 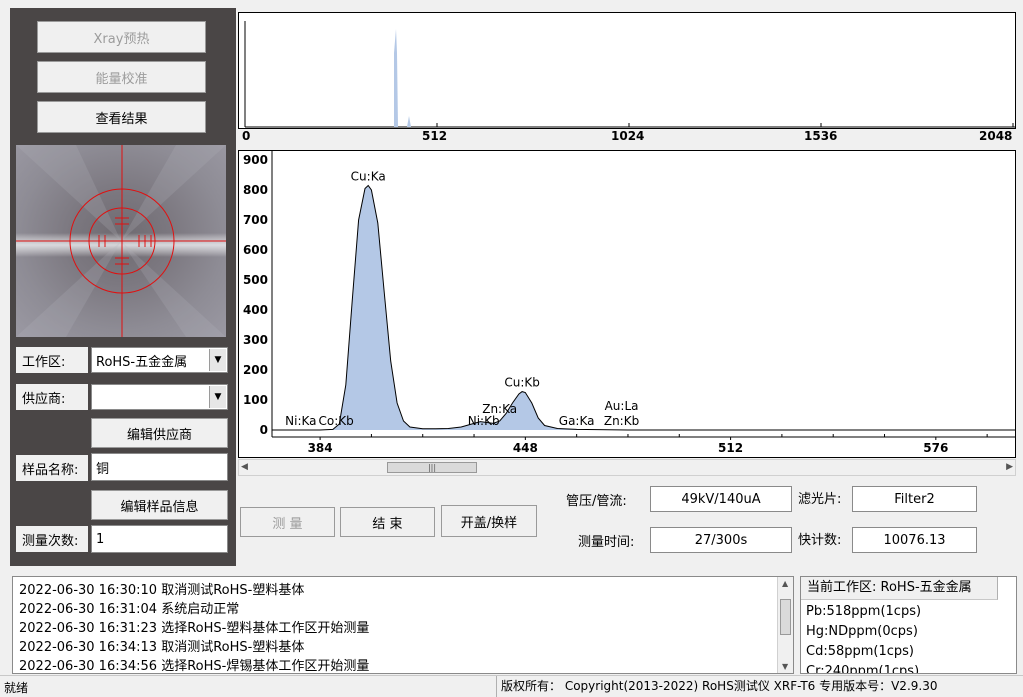 I want to click on overview-tick-0: 0, so click(x=246, y=136).